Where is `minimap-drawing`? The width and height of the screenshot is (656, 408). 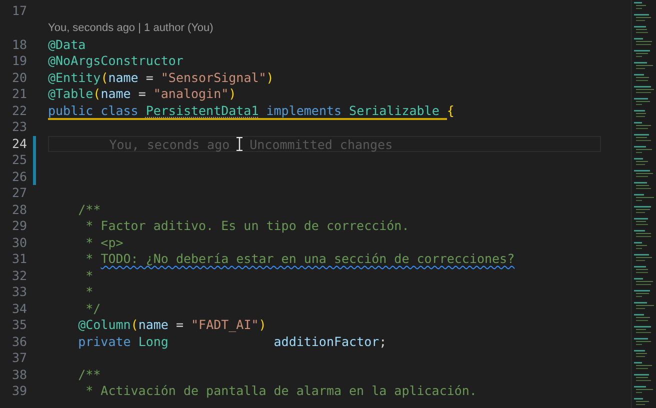 minimap-drawing is located at coordinates (643, 204).